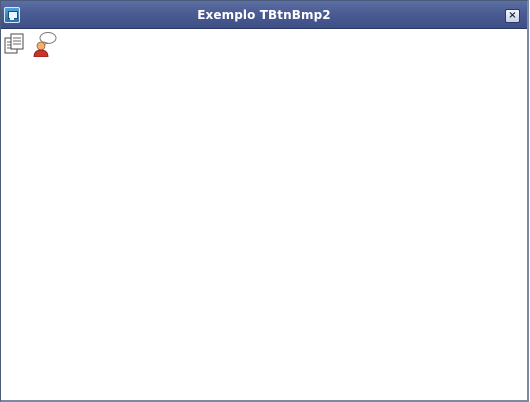 The image size is (530, 402). I want to click on documents-icon, so click(14, 43).